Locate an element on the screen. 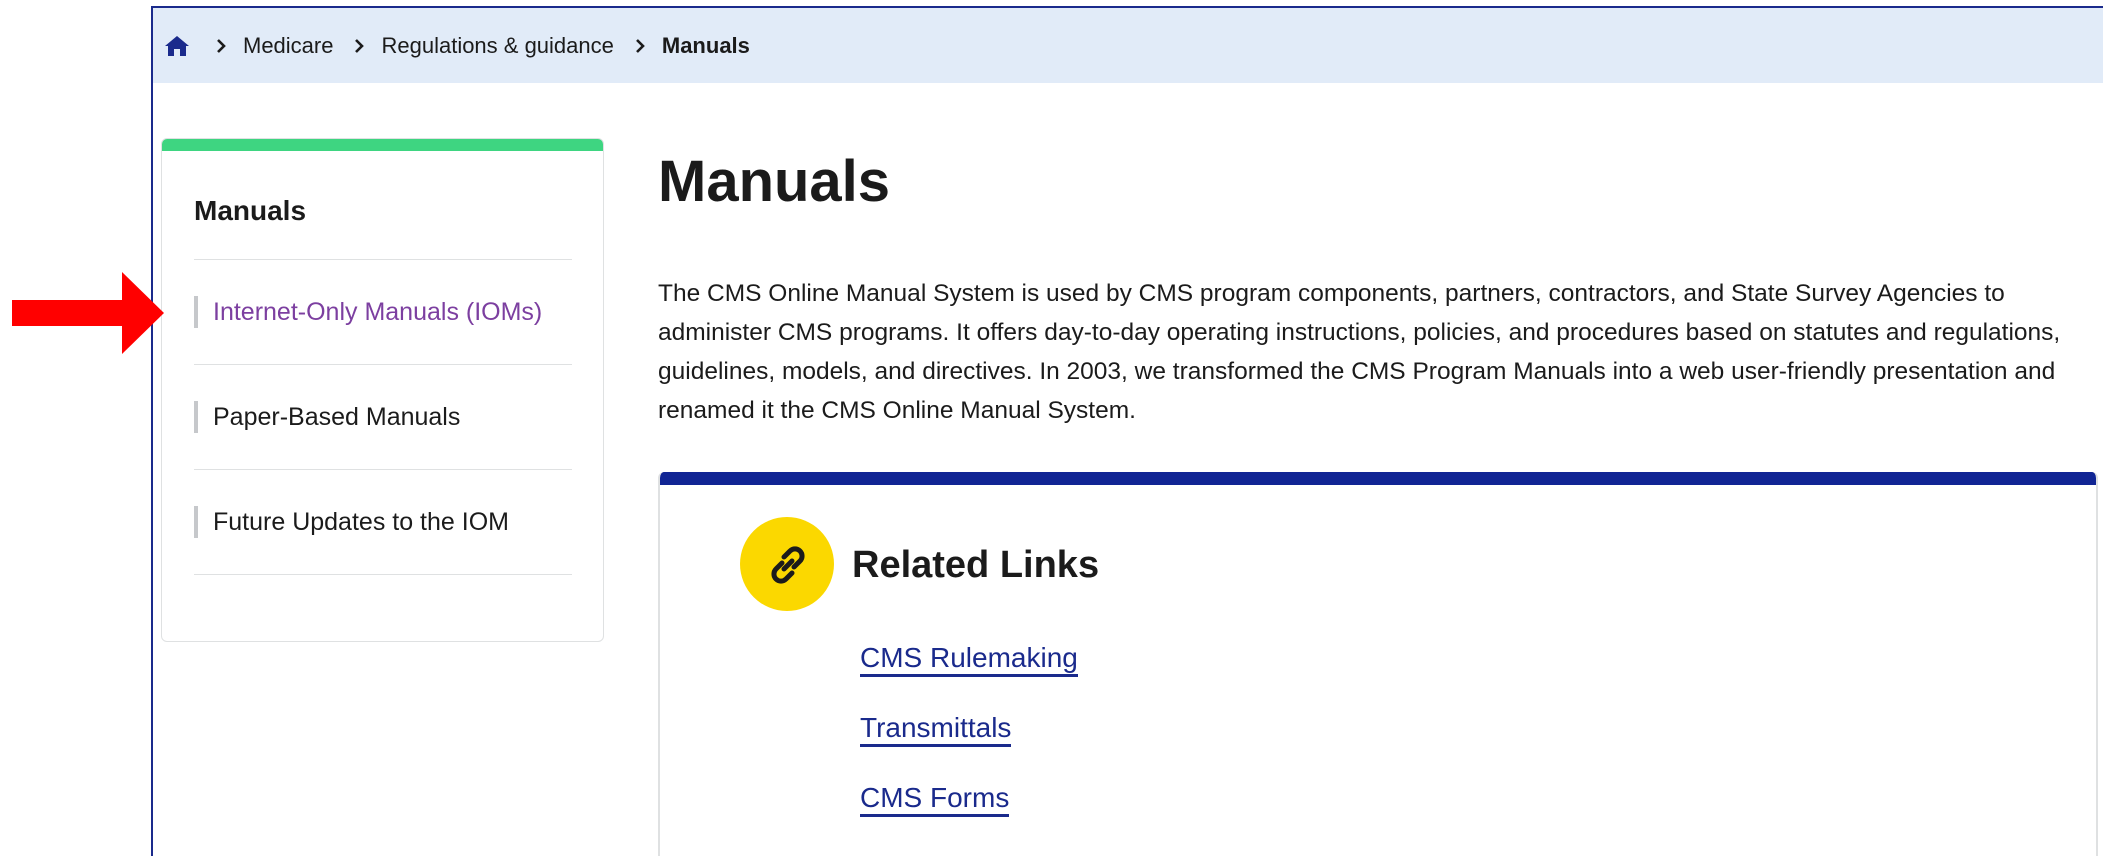  sidebar-item-iom: Internet-Only Manuals (IOMs) is located at coordinates (383, 312).